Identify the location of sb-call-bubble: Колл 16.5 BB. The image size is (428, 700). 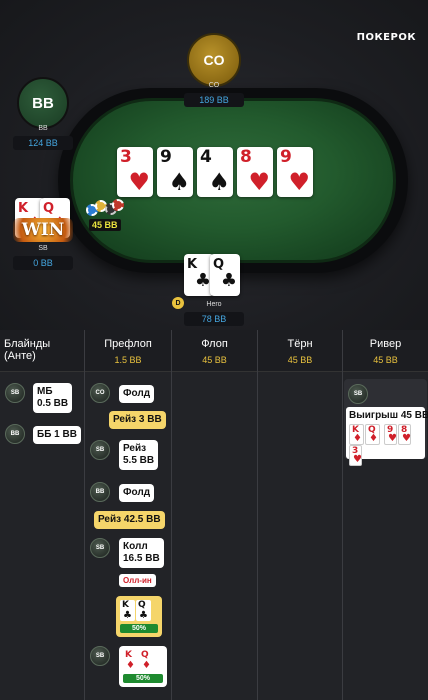
(141, 553).